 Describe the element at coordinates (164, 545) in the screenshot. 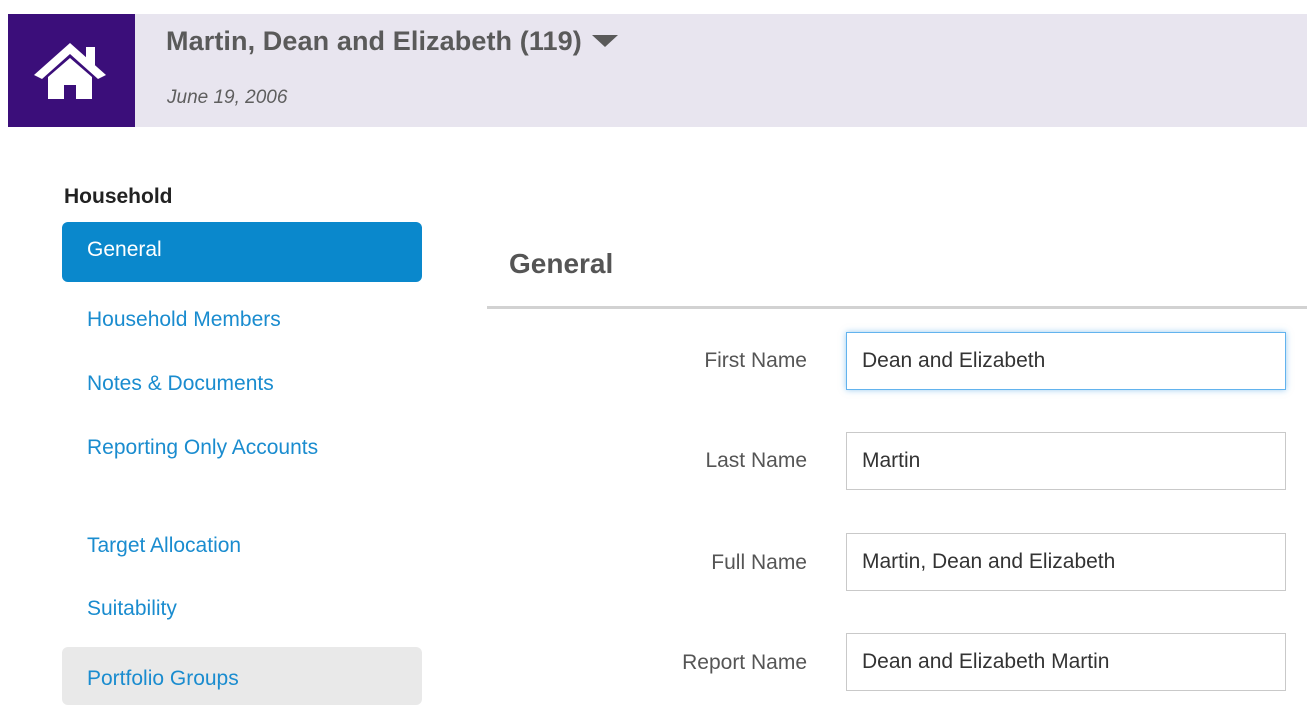

I see `sidebar-item-label: Target Allocation` at that location.